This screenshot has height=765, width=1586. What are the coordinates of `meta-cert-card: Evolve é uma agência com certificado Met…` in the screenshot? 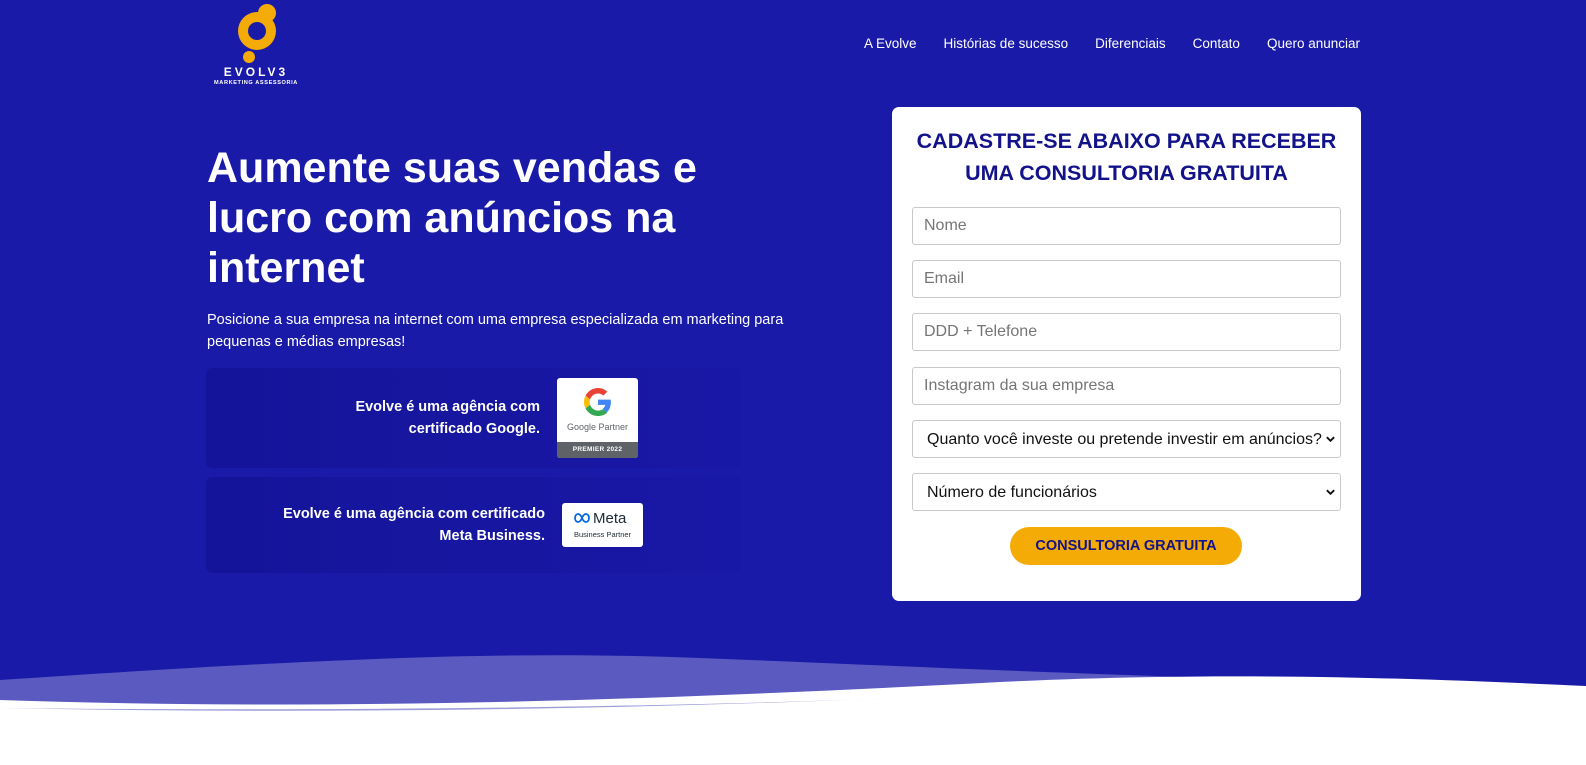 It's located at (473, 525).